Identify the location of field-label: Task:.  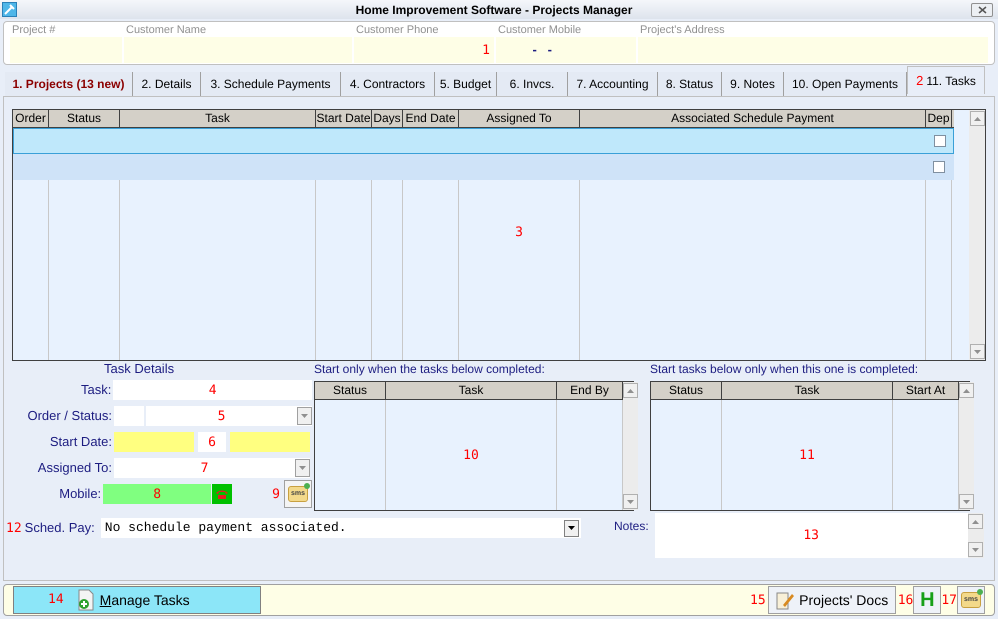
(96, 390).